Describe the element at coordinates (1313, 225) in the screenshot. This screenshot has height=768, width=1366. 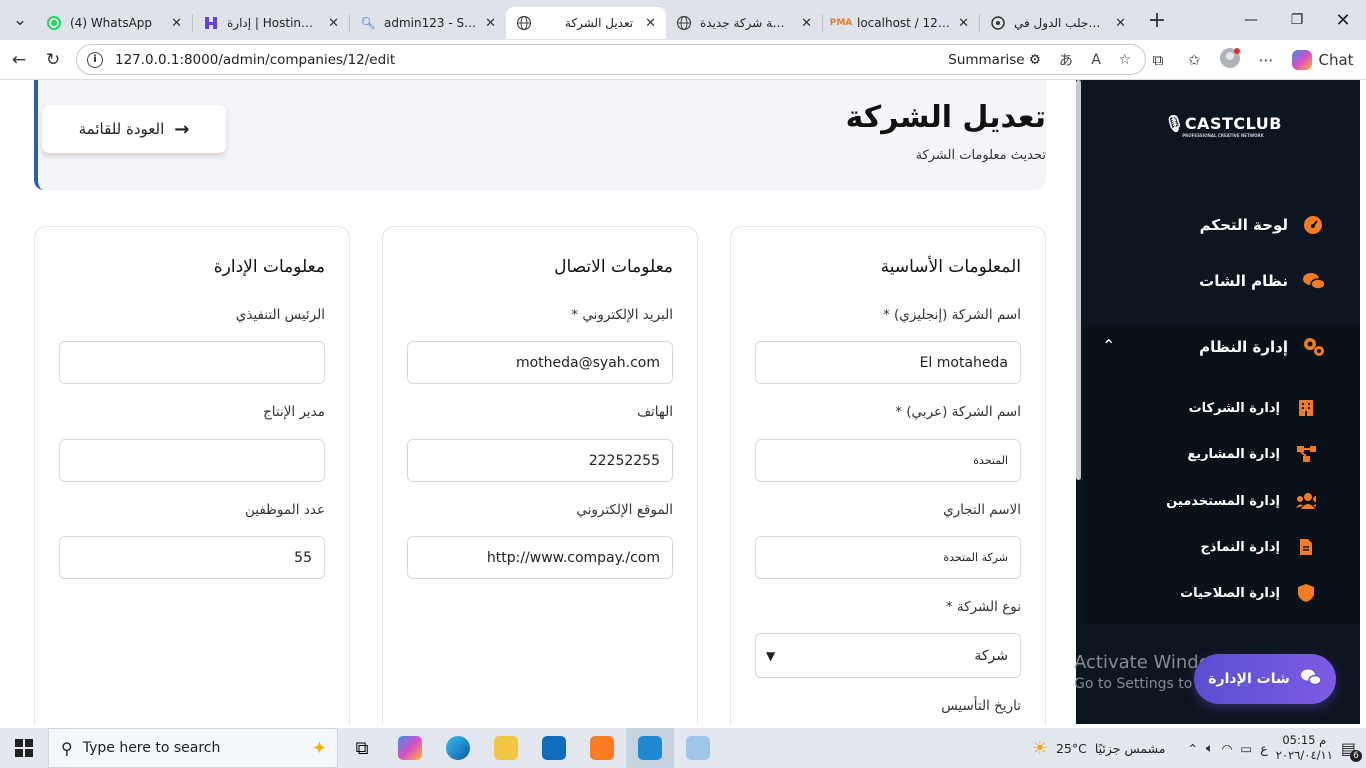
I see `dashboard-icon` at that location.